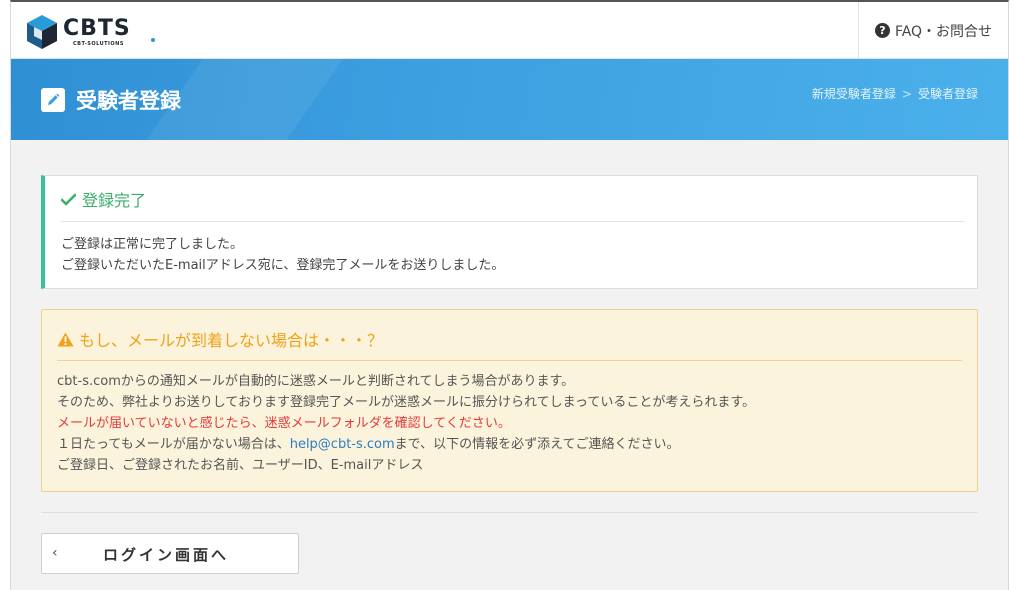 The width and height of the screenshot is (1024, 590). Describe the element at coordinates (537, 444) in the screenshot. I see `contact-text-after: まで、以下の情報を必ず添えてご連絡ください。` at that location.